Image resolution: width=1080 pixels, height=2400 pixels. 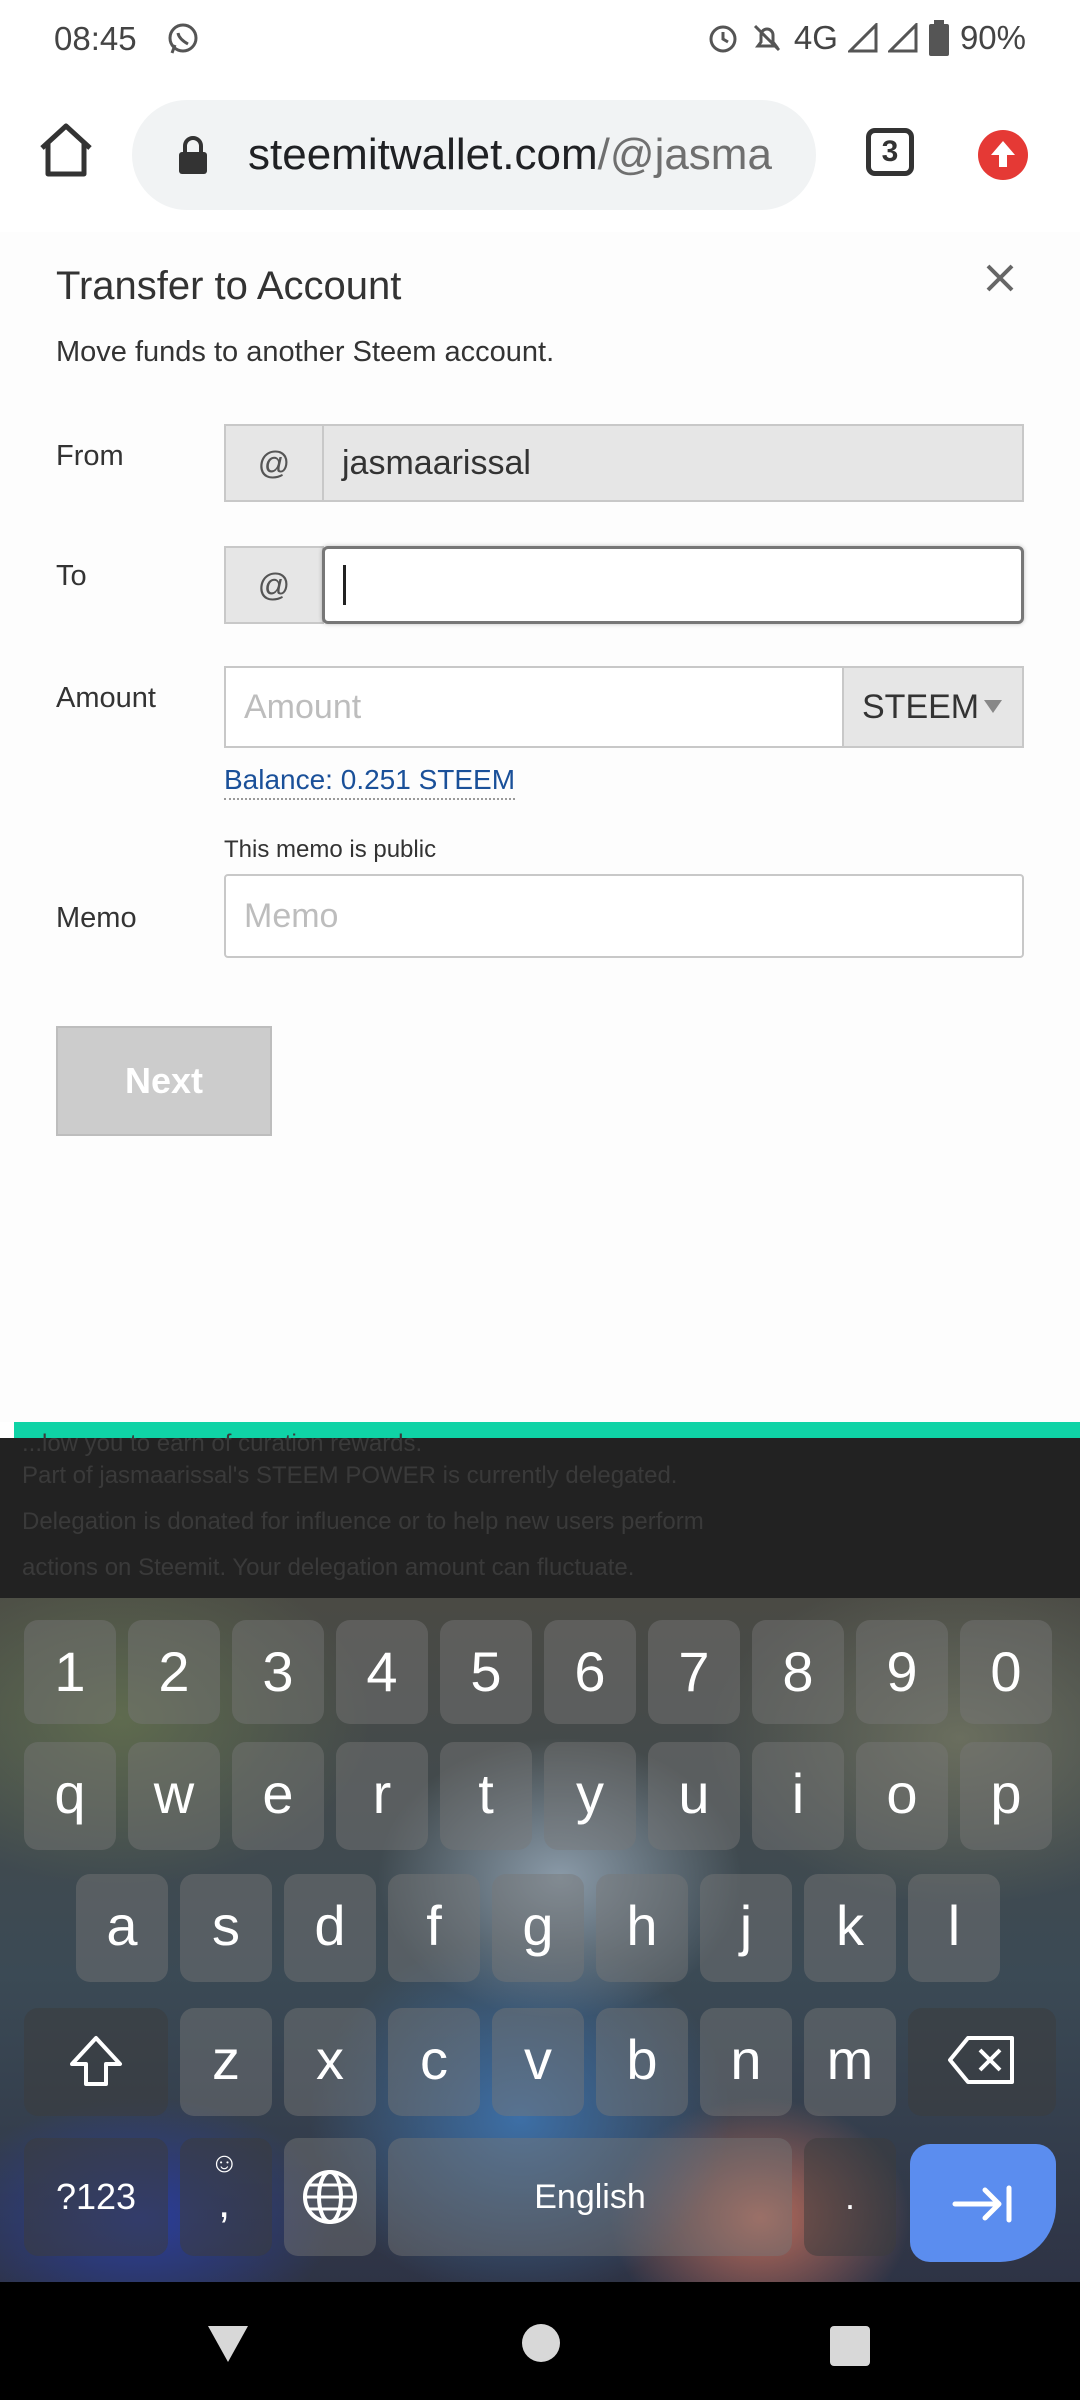 I want to click on key-b: b, so click(x=642, y=2062).